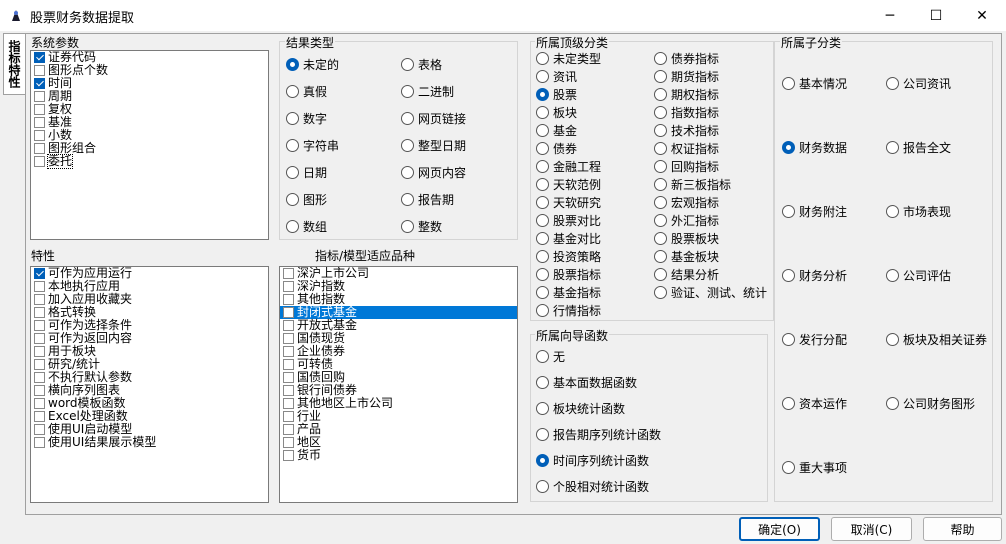  Describe the element at coordinates (427, 91) in the screenshot. I see `result-type-option: 二进制` at that location.